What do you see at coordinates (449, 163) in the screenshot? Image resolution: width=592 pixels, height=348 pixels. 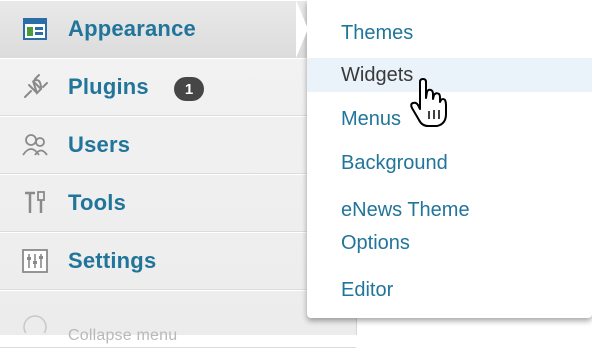 I see `submenu-item-background: Background` at bounding box center [449, 163].